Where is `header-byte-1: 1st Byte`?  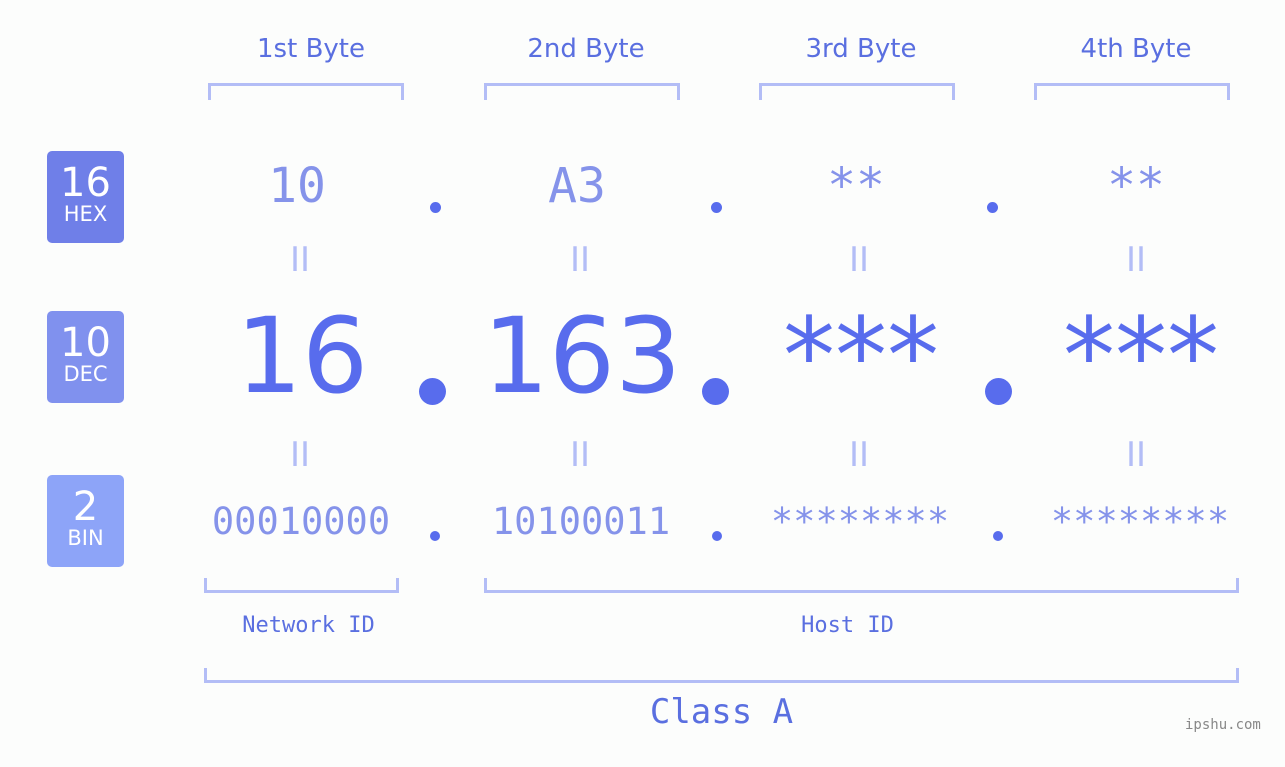 header-byte-1: 1st Byte is located at coordinates (311, 49).